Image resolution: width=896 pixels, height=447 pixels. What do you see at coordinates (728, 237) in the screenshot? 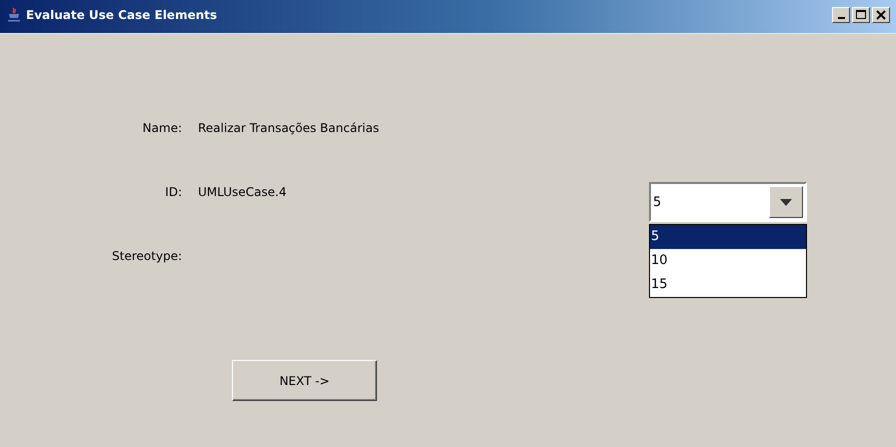
I see `dropdown-option: 5` at bounding box center [728, 237].